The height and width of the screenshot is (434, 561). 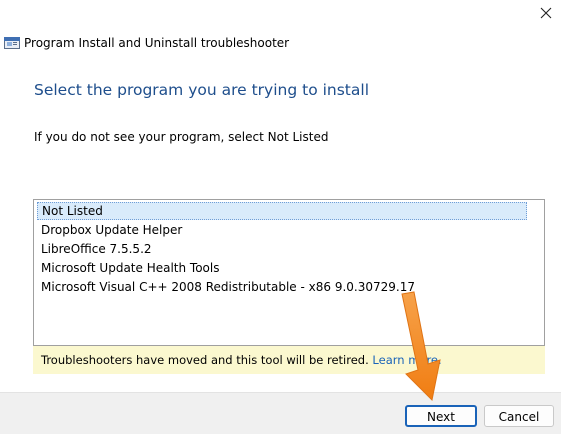 I want to click on troubleshooter-window-icon, so click(x=12, y=43).